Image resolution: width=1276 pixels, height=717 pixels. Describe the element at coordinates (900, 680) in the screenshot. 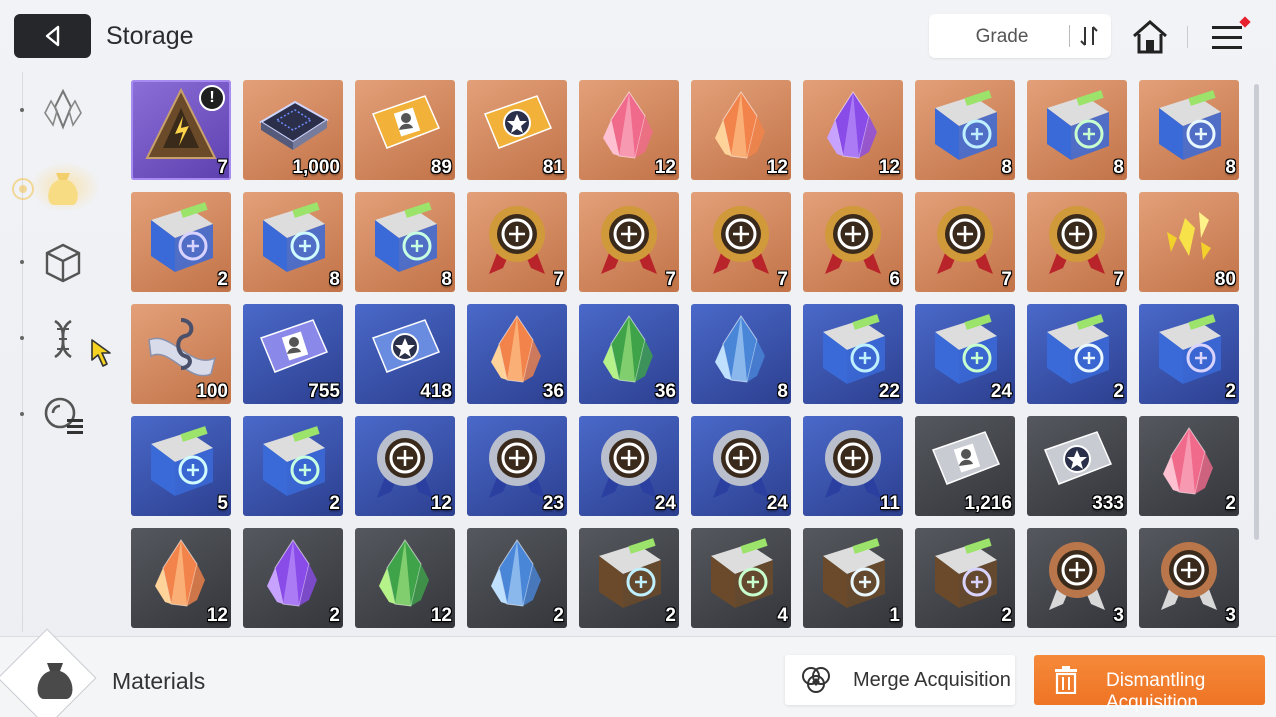

I see `merge-acquisition-button: Merge Acquisition` at that location.